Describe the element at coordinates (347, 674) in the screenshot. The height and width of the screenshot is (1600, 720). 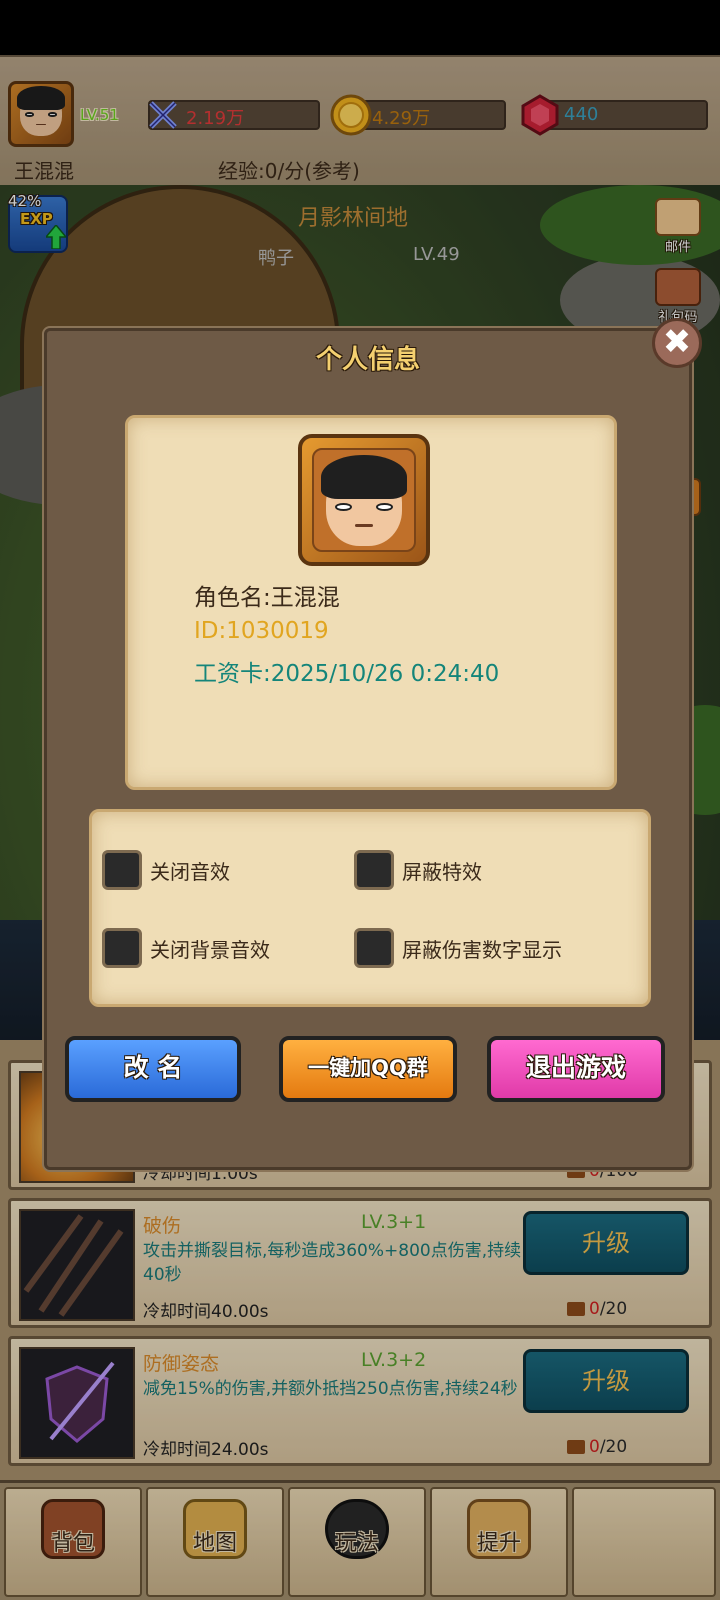
I see `salary-card: 工资卡:2025/10/26 0:24:40` at that location.